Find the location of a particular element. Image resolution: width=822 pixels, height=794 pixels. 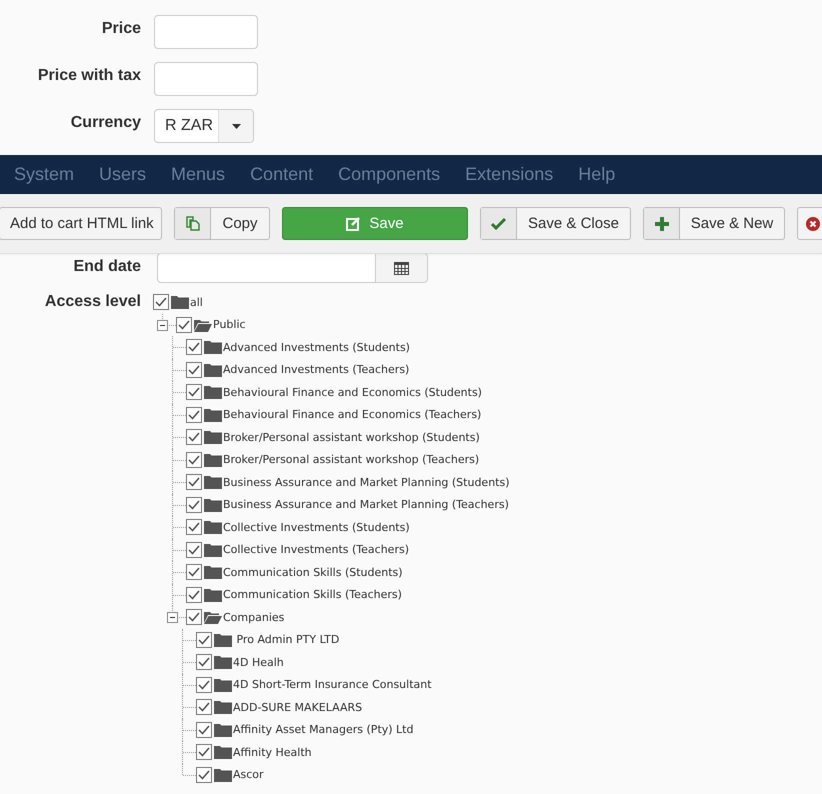

field-label: Access level is located at coordinates (92, 301).